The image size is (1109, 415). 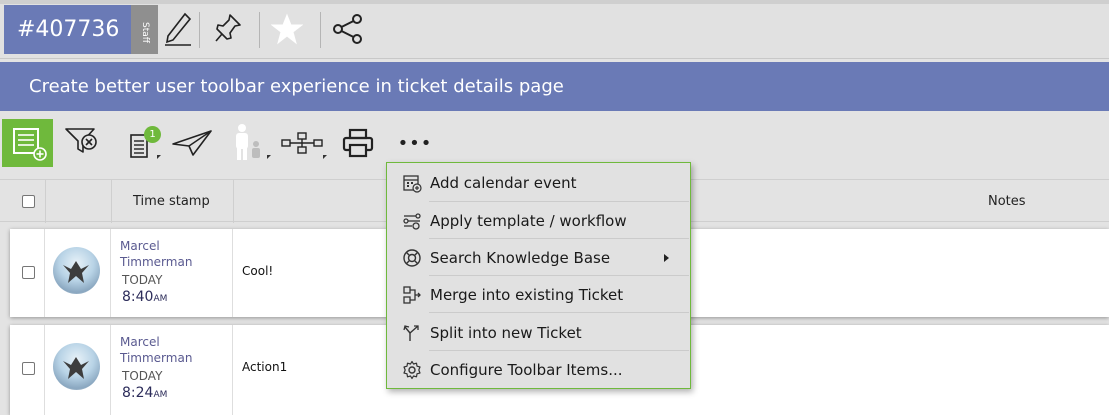 I want to click on menu-item-label: Apply template / workflow, so click(x=528, y=220).